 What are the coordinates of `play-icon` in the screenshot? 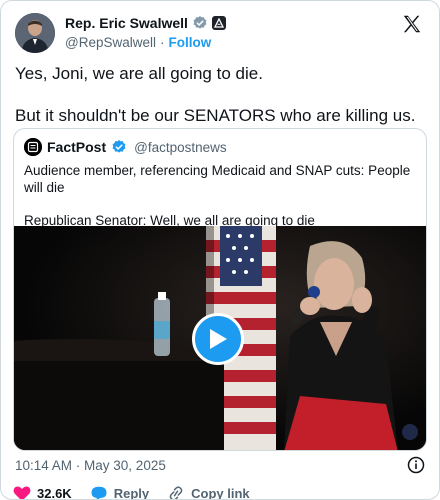 It's located at (218, 339).